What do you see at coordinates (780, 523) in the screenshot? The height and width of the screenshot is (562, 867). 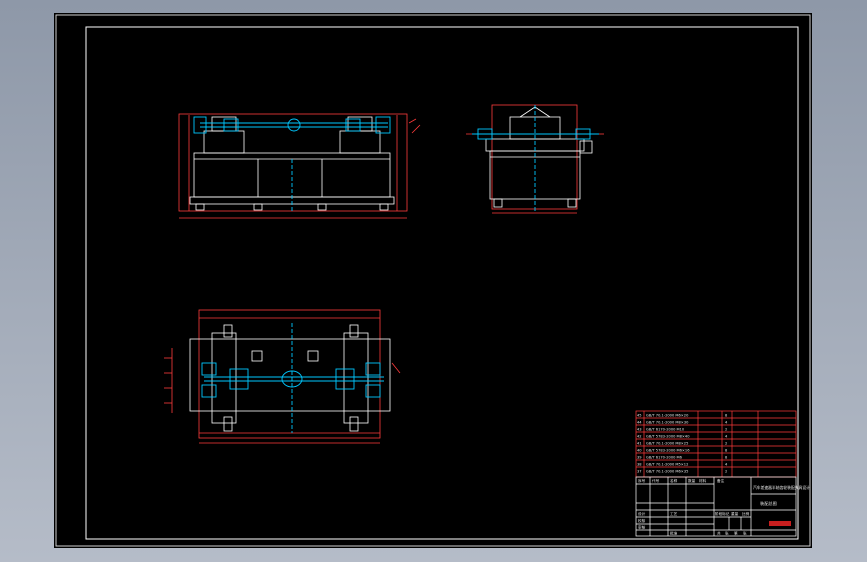 I see `stamp-mark` at bounding box center [780, 523].